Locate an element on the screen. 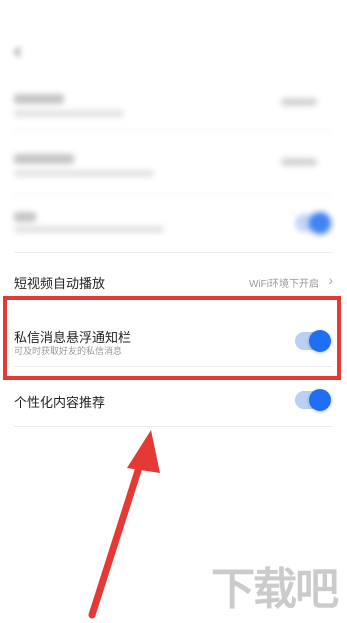 The height and width of the screenshot is (623, 347). watermark-text: 下载吧 is located at coordinates (275, 589).